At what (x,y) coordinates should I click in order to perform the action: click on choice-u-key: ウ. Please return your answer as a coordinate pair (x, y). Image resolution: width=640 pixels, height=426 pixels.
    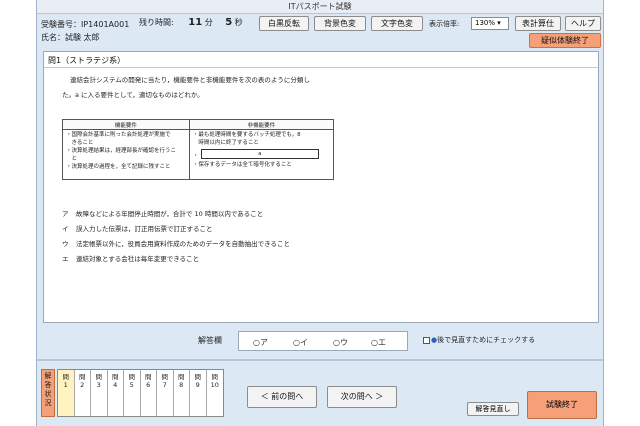
    Looking at the image, I should click on (65, 244).